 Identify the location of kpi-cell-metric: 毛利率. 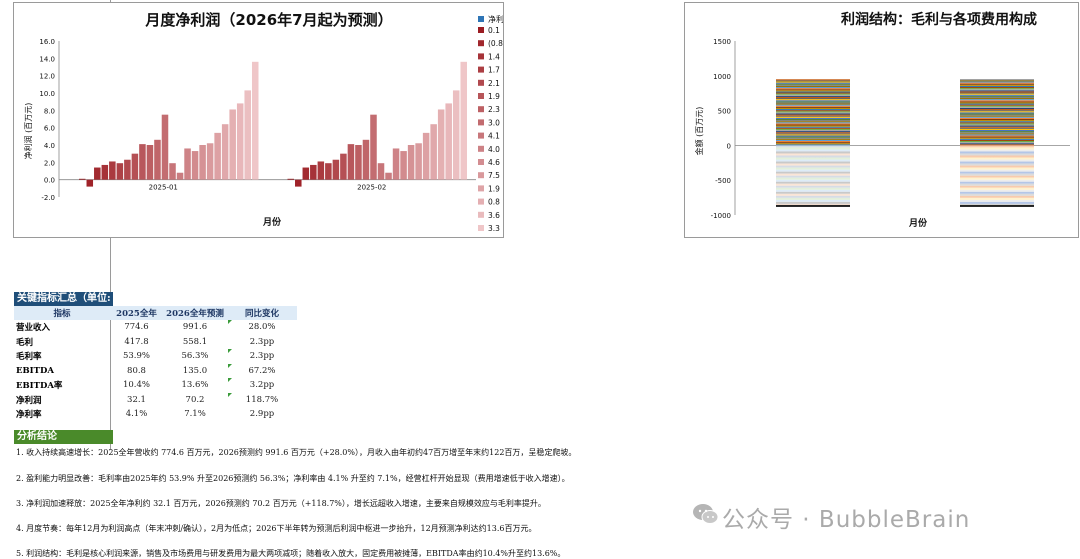
(62, 356).